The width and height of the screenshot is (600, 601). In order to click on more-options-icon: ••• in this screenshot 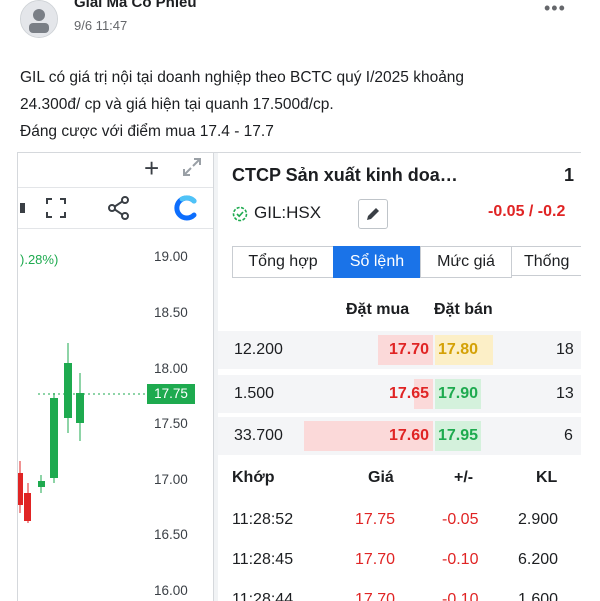, I will do `click(555, 9)`.